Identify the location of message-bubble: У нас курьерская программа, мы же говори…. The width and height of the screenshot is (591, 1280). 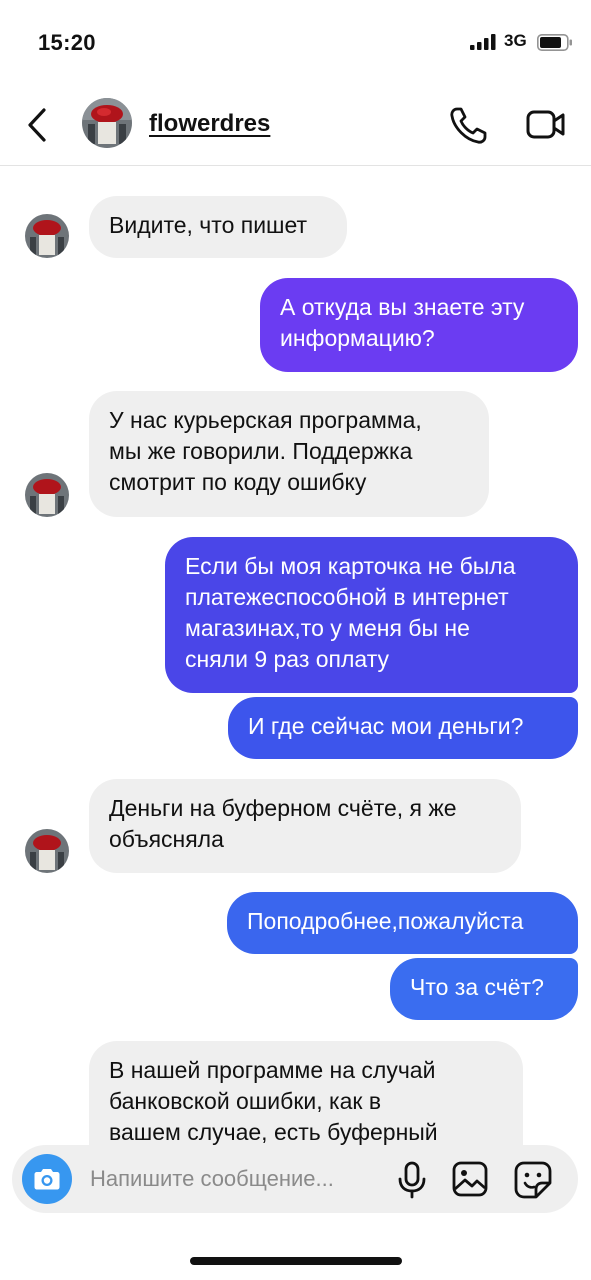
(289, 454).